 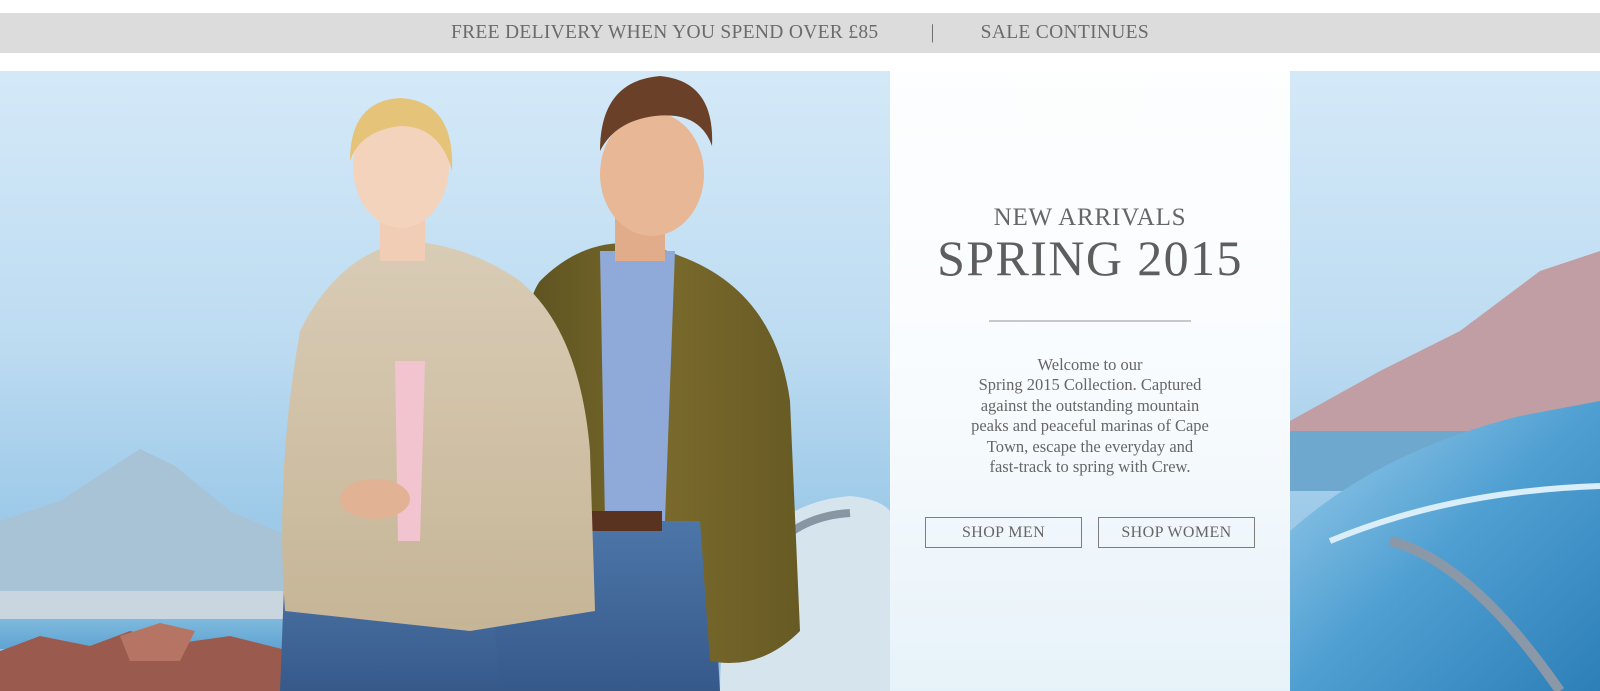 I want to click on shop-men-button: SHOP MEN, so click(x=1003, y=532).